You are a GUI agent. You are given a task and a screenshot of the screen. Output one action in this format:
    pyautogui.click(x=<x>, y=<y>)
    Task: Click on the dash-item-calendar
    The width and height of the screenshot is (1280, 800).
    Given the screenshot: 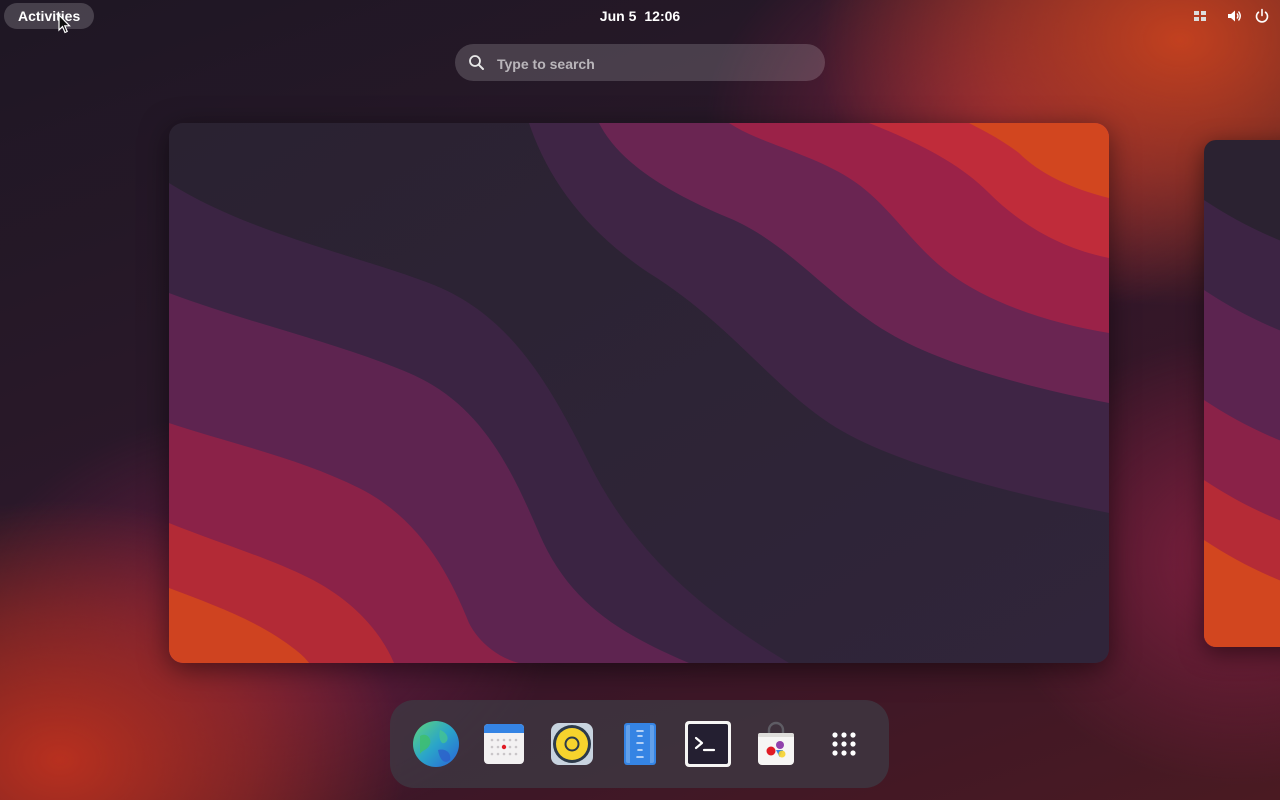 What is the action you would take?
    pyautogui.click(x=504, y=744)
    